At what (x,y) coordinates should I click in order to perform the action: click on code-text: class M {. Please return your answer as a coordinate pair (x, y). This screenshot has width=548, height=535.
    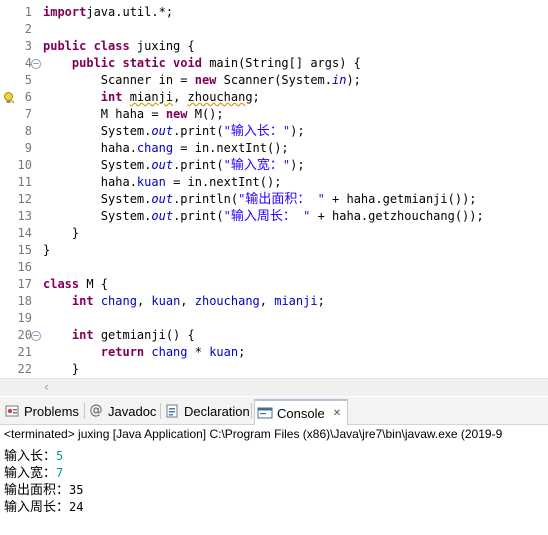
    Looking at the image, I should click on (75, 284).